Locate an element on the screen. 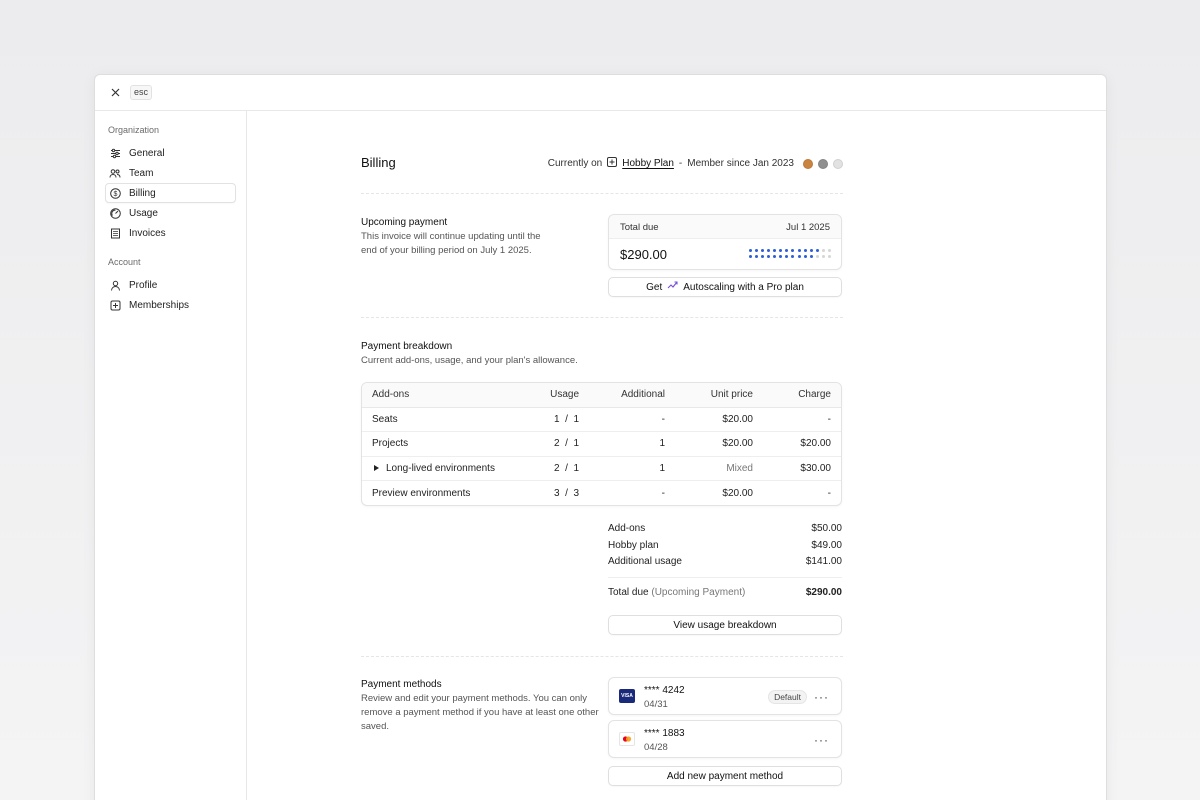 Image resolution: width=1200 pixels, height=800 pixels. button-label: Get is located at coordinates (654, 287).